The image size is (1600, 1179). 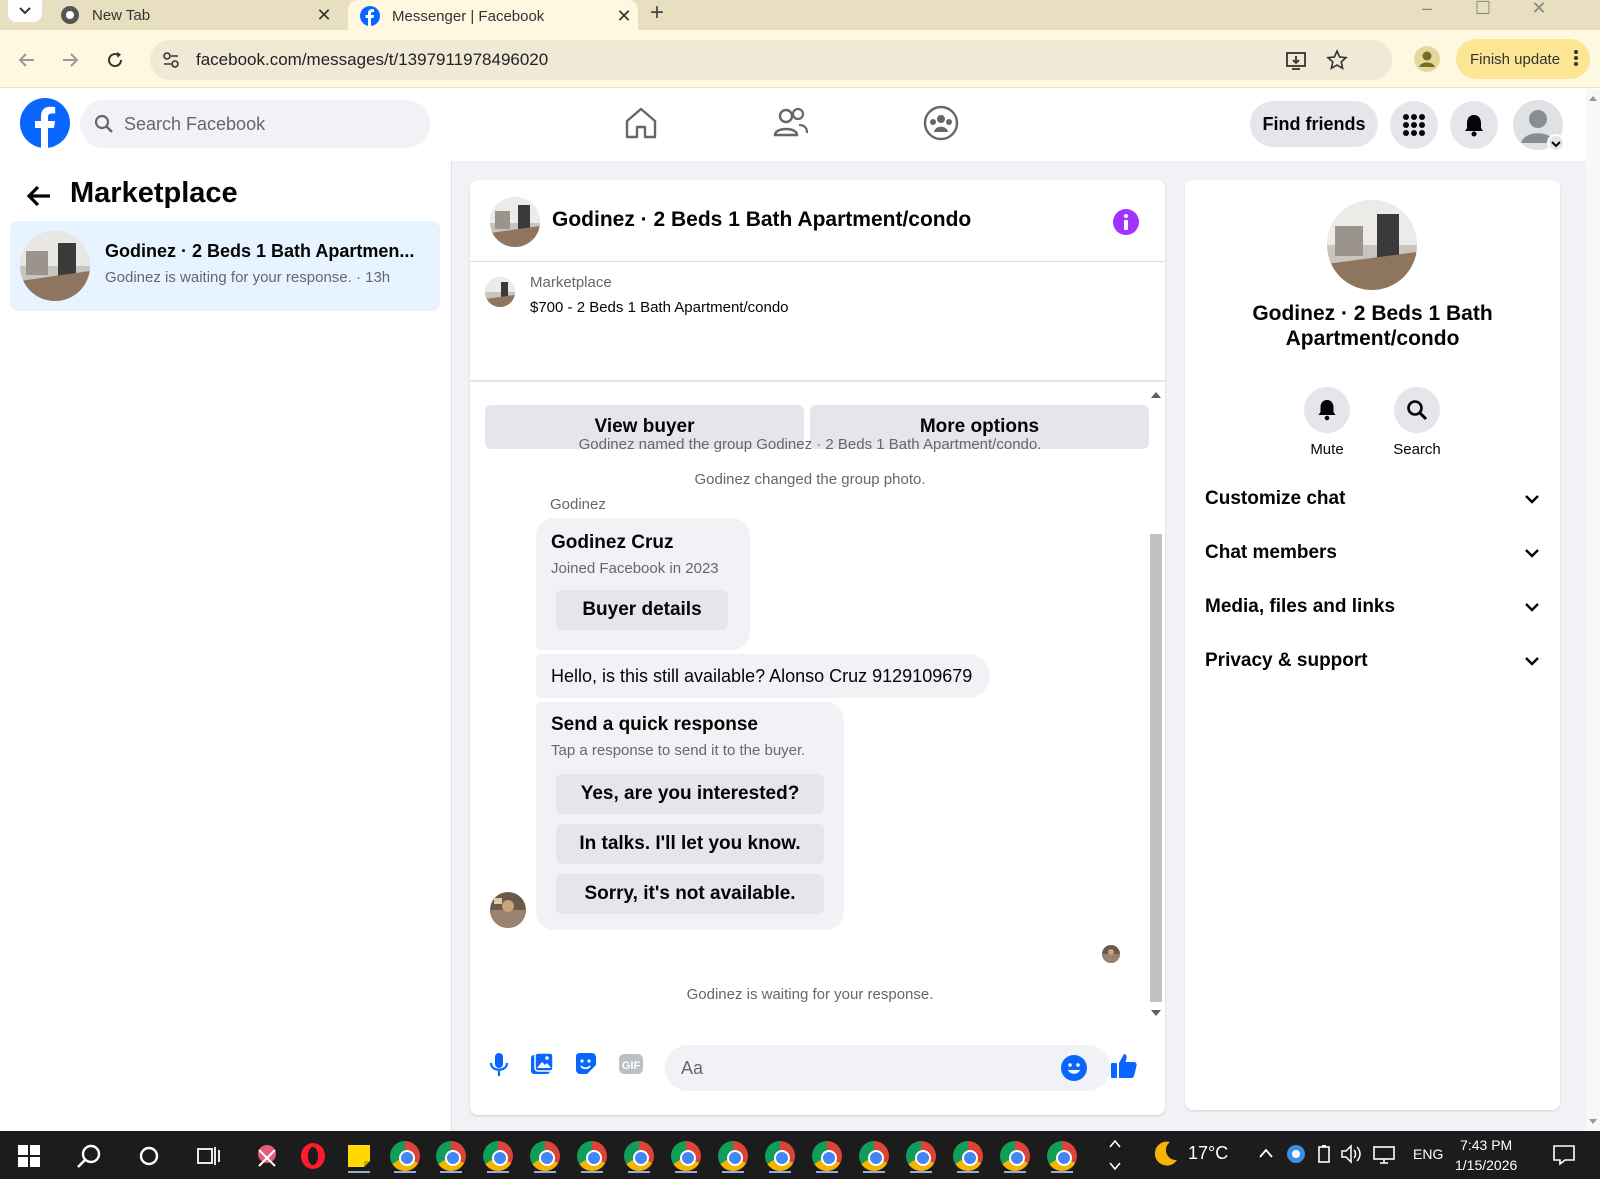 What do you see at coordinates (1523, 59) in the screenshot?
I see `finish-update-button: Finish update` at bounding box center [1523, 59].